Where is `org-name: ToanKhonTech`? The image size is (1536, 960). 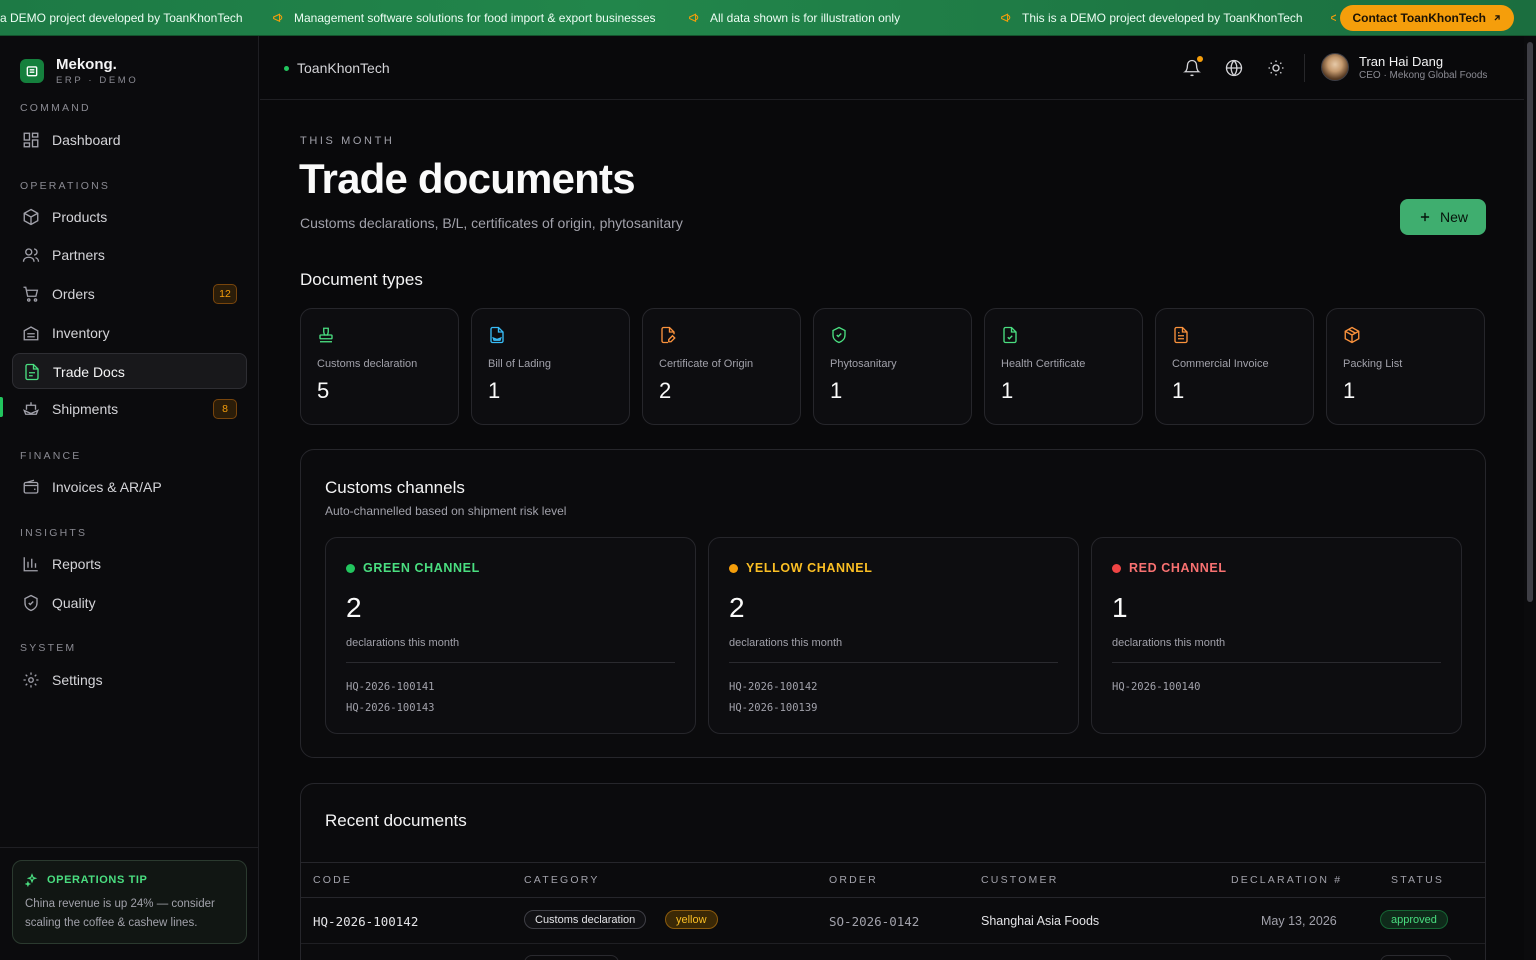
org-name: ToanKhonTech is located at coordinates (343, 68).